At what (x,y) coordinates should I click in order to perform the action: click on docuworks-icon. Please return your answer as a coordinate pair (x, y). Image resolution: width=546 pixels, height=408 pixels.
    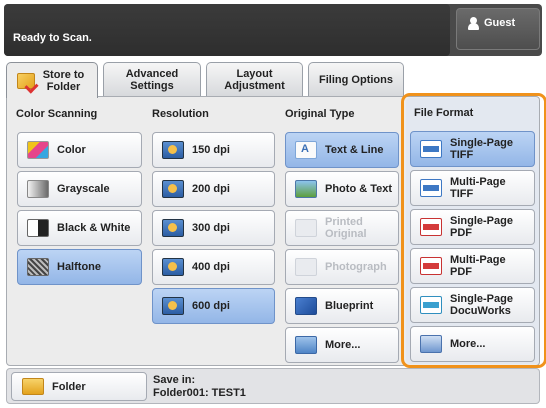
    Looking at the image, I should click on (431, 305).